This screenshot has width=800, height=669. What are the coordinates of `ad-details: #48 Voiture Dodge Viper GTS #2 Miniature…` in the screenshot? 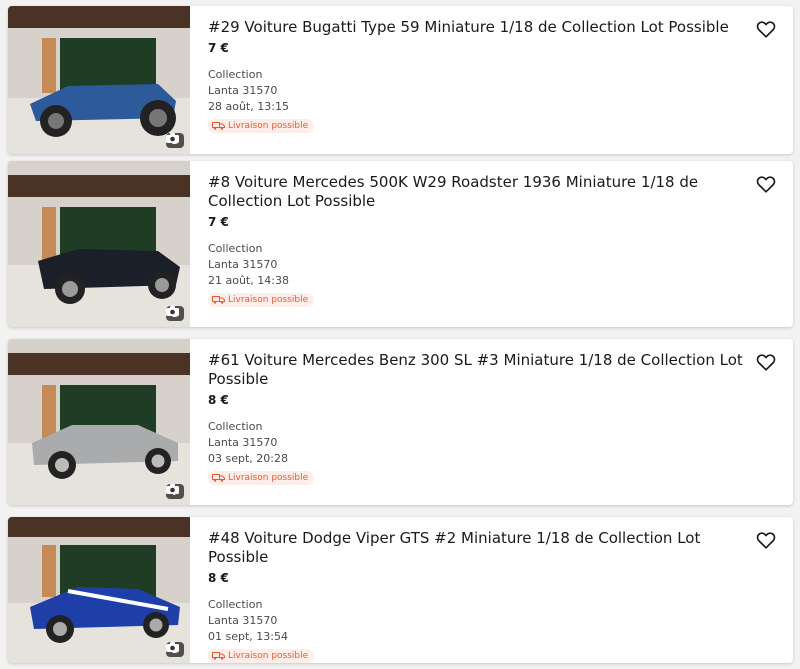 It's located at (475, 596).